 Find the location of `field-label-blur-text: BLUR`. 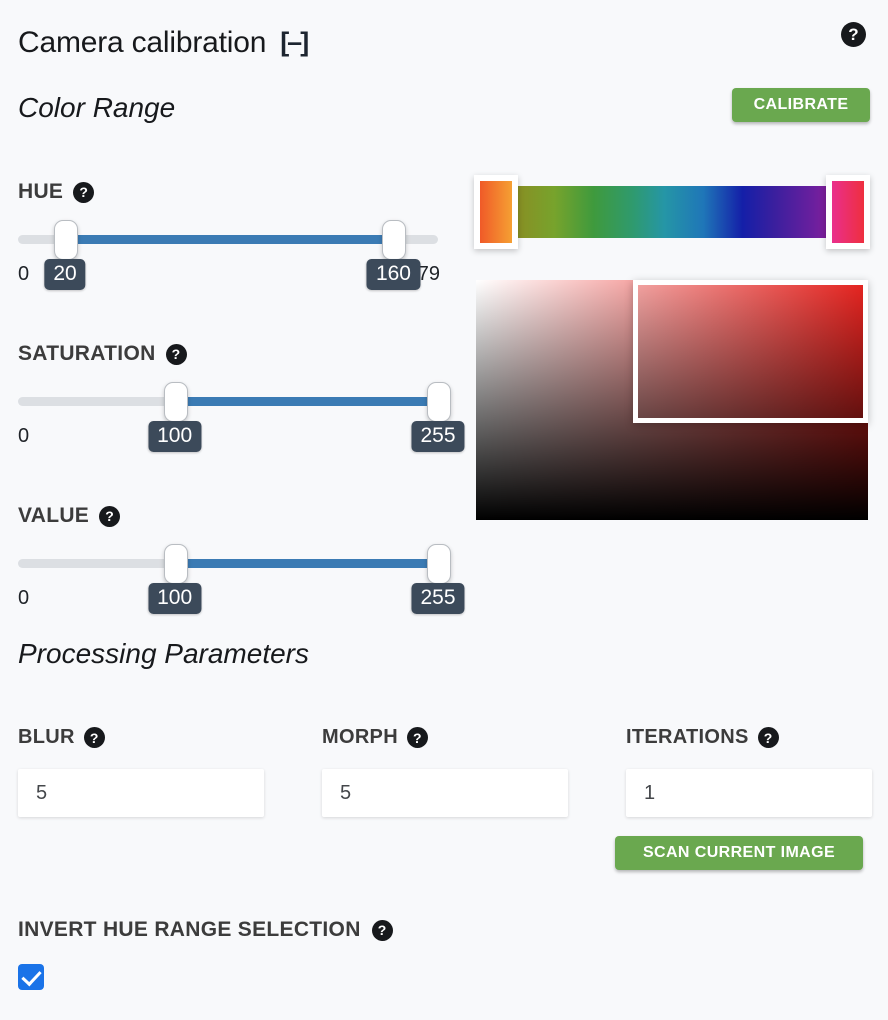

field-label-blur-text: BLUR is located at coordinates (46, 737).